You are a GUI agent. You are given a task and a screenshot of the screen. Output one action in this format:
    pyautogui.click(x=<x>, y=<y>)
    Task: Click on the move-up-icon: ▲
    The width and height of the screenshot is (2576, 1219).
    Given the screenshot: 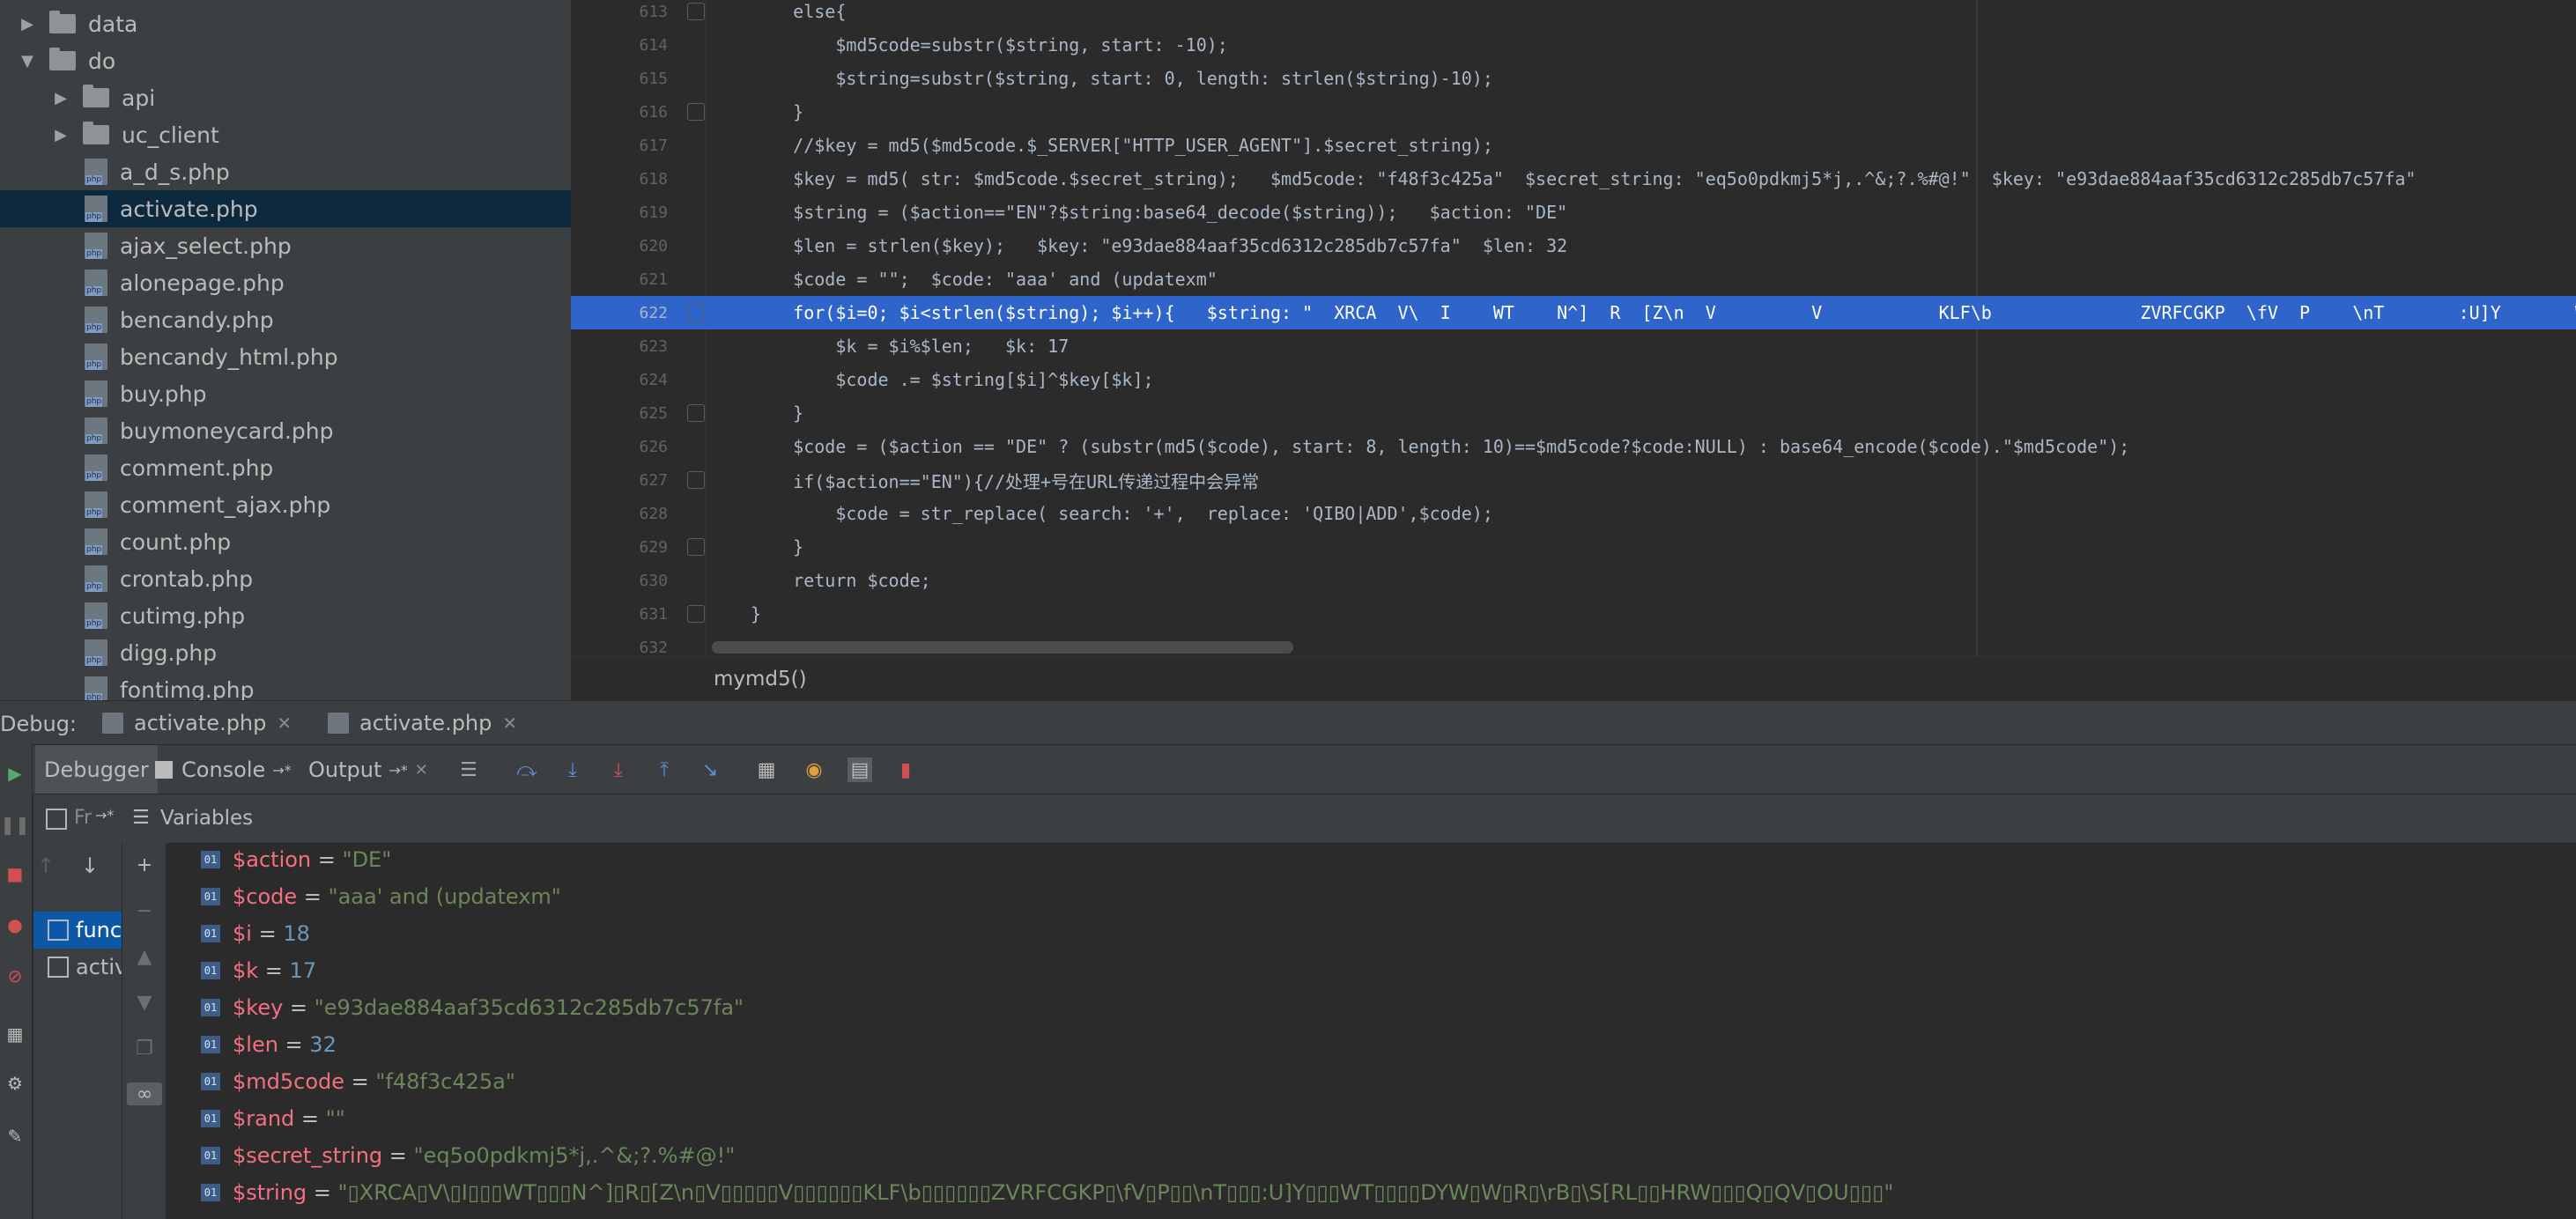 What is the action you would take?
    pyautogui.click(x=144, y=956)
    